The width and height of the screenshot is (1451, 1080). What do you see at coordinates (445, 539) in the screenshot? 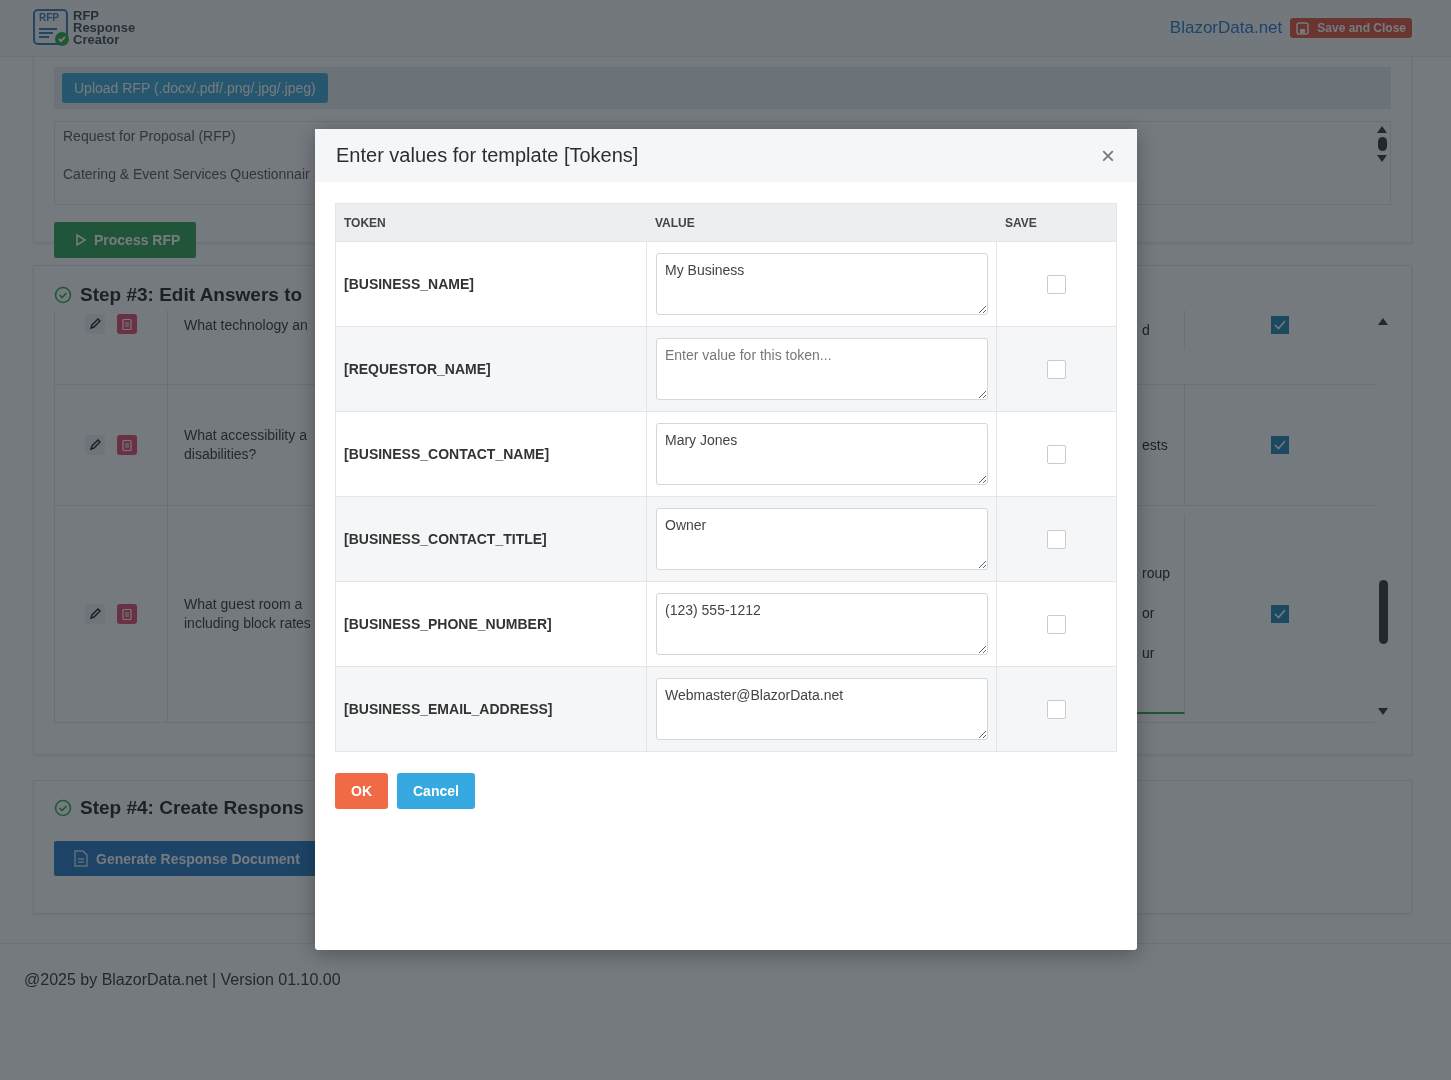
I see `token-name: [BUSINESS_CONTACT_TITLE]` at bounding box center [445, 539].